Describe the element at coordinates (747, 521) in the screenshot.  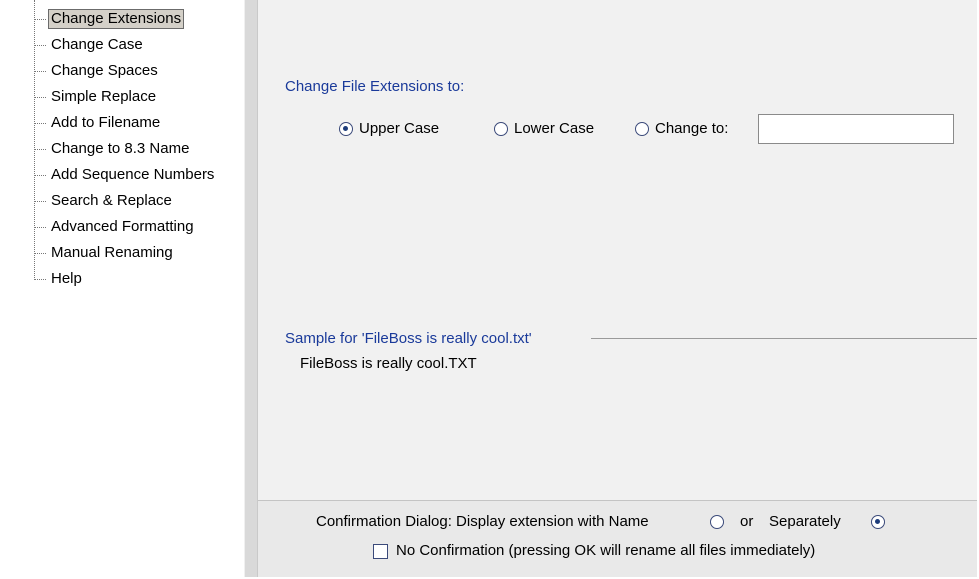
I see `or-label: or` at that location.